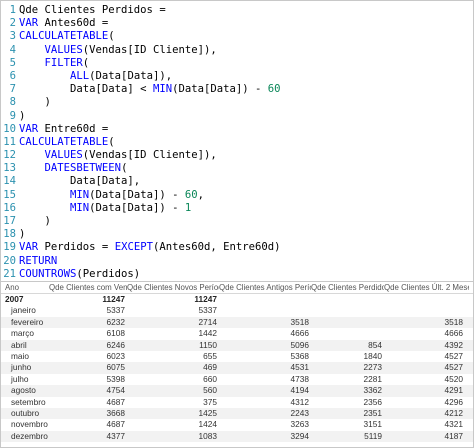 This screenshot has height=448, width=474. What do you see at coordinates (372, 378) in the screenshot?
I see `table-cell: 2281` at bounding box center [372, 378].